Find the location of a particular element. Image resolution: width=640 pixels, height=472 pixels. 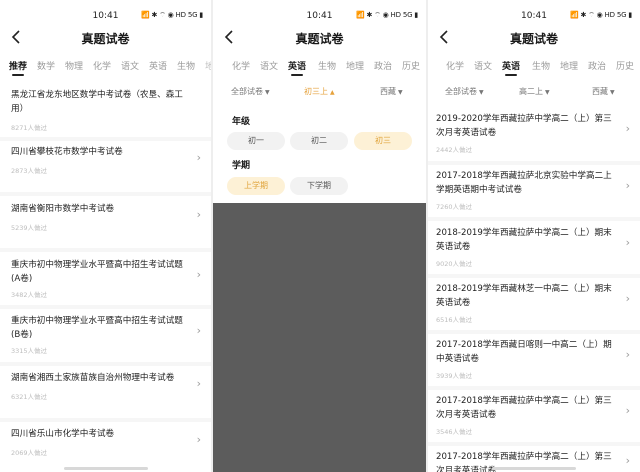

list-item: 黑龙江省龙东地区数学中考试卷（农垦、森工用） 8271人做过 is located at coordinates (105, 111).